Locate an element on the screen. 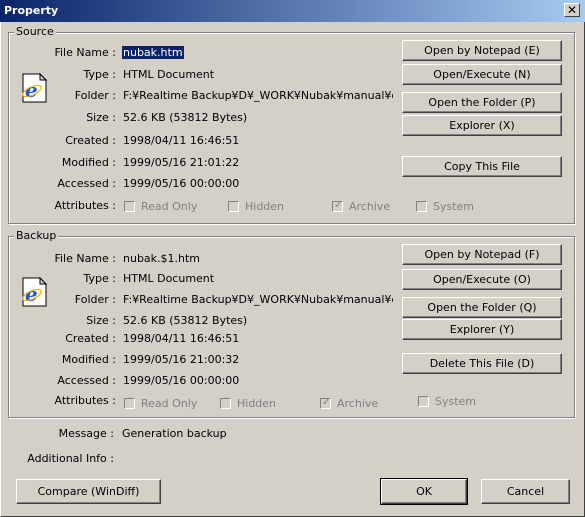  source-archive-checkbox: ✓ Archive is located at coordinates (361, 206).